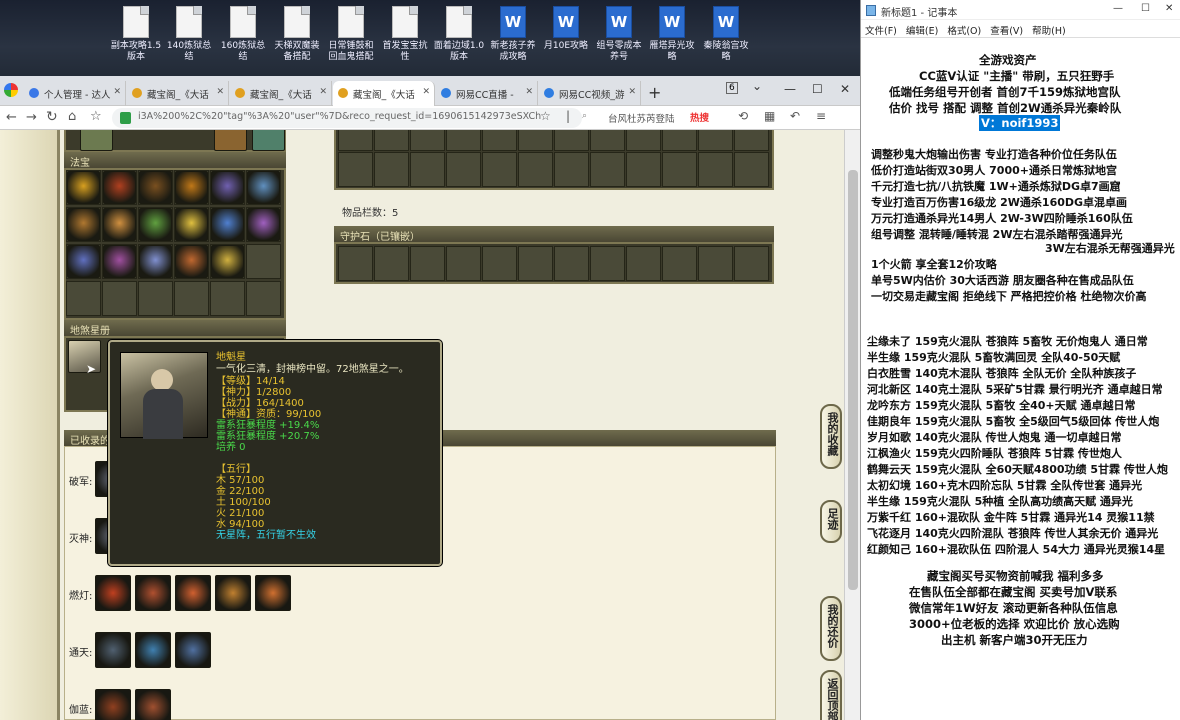 The width and height of the screenshot is (1180, 720). What do you see at coordinates (136, 34) in the screenshot?
I see `desktop-icon: 副本攻略1.5版本` at bounding box center [136, 34].